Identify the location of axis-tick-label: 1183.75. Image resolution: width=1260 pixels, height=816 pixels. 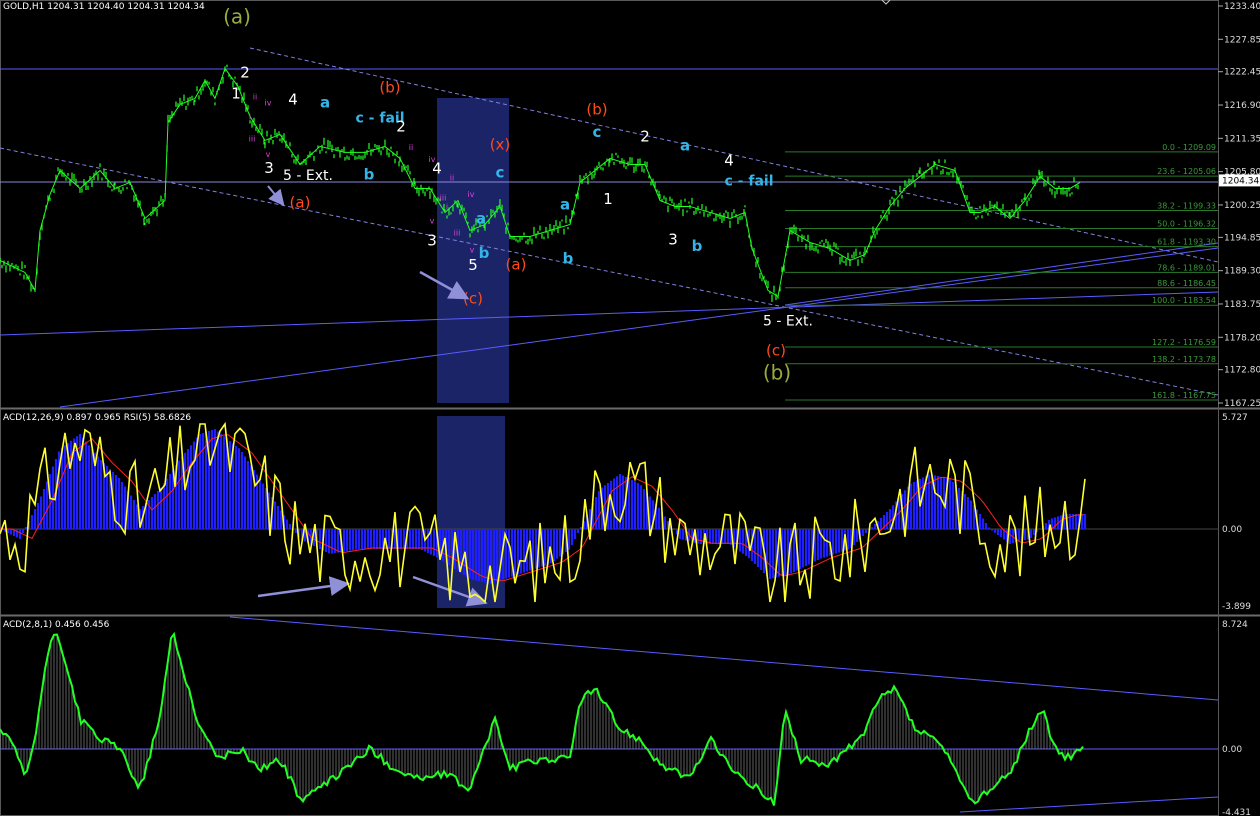
(1242, 305).